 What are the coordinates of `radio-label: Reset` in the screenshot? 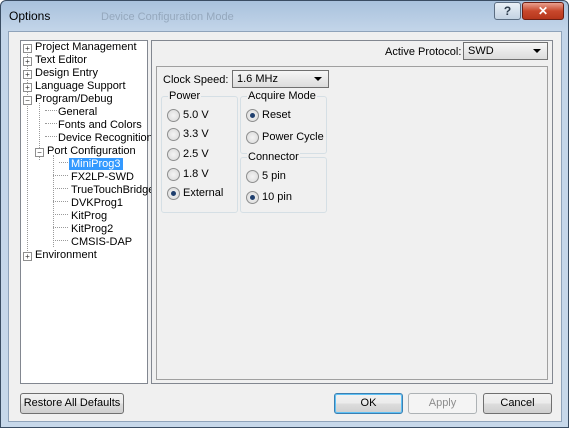 It's located at (276, 115).